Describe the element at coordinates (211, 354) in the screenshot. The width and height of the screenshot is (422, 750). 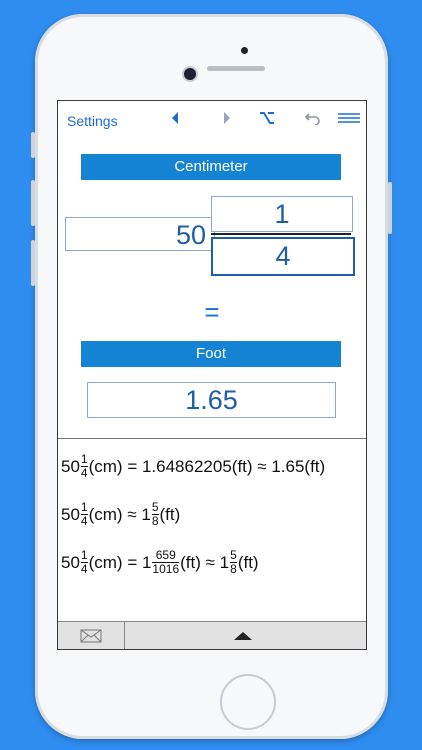
I see `to-unit-selector: Foot` at that location.